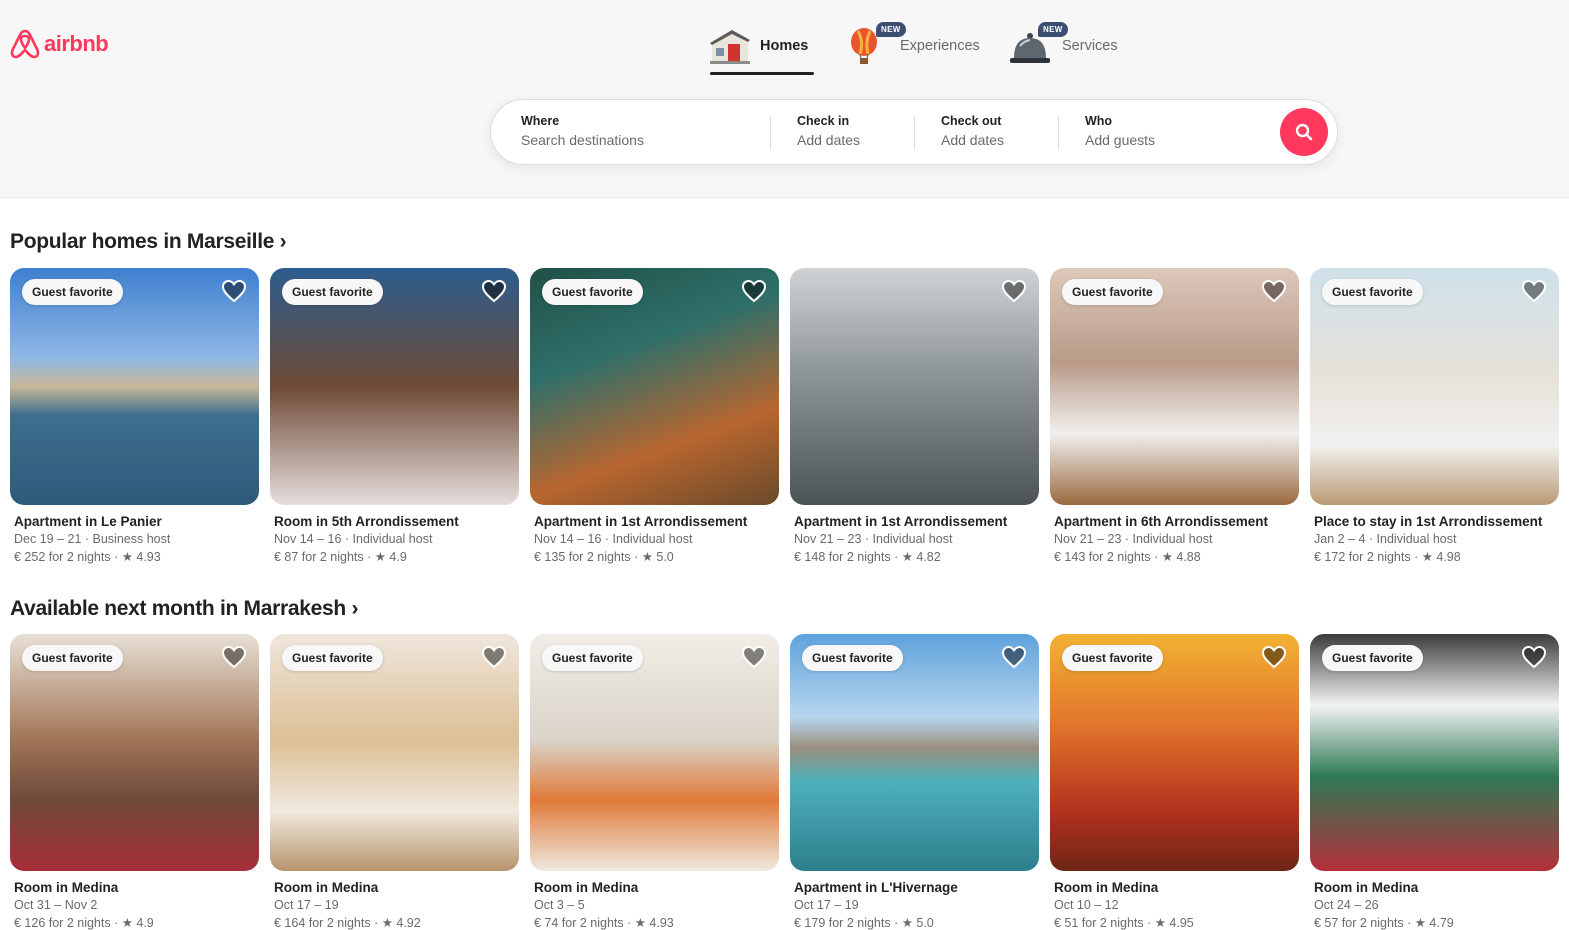  I want to click on listing-dates: Jan 2 – 4 · Individual host, so click(1385, 539).